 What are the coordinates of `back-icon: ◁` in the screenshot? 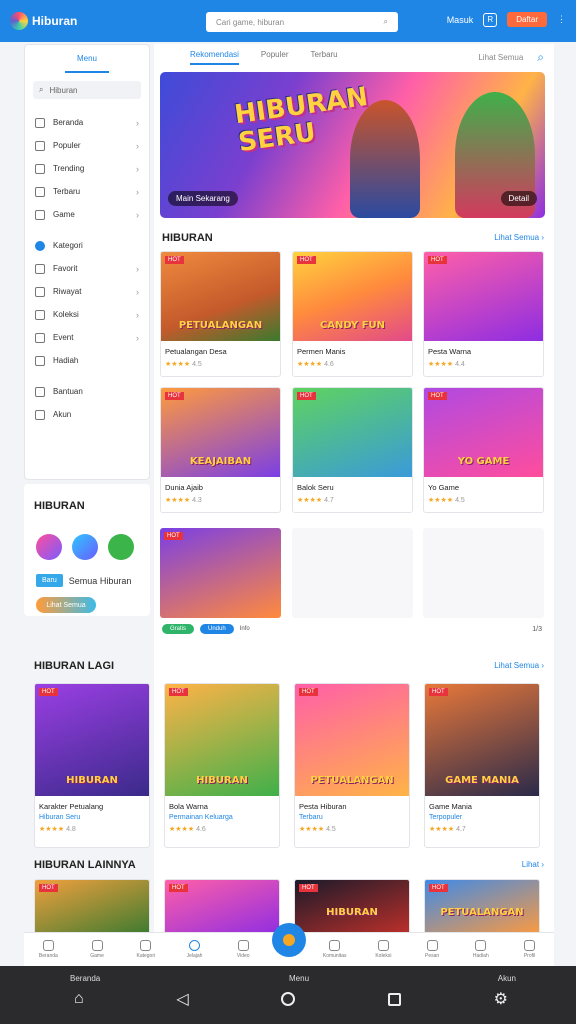 It's located at (182, 999).